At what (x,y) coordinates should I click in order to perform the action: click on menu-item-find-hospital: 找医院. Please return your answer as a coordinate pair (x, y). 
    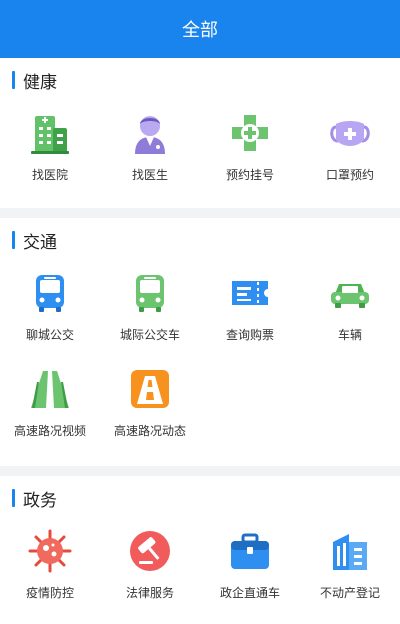
    Looking at the image, I should click on (50, 150).